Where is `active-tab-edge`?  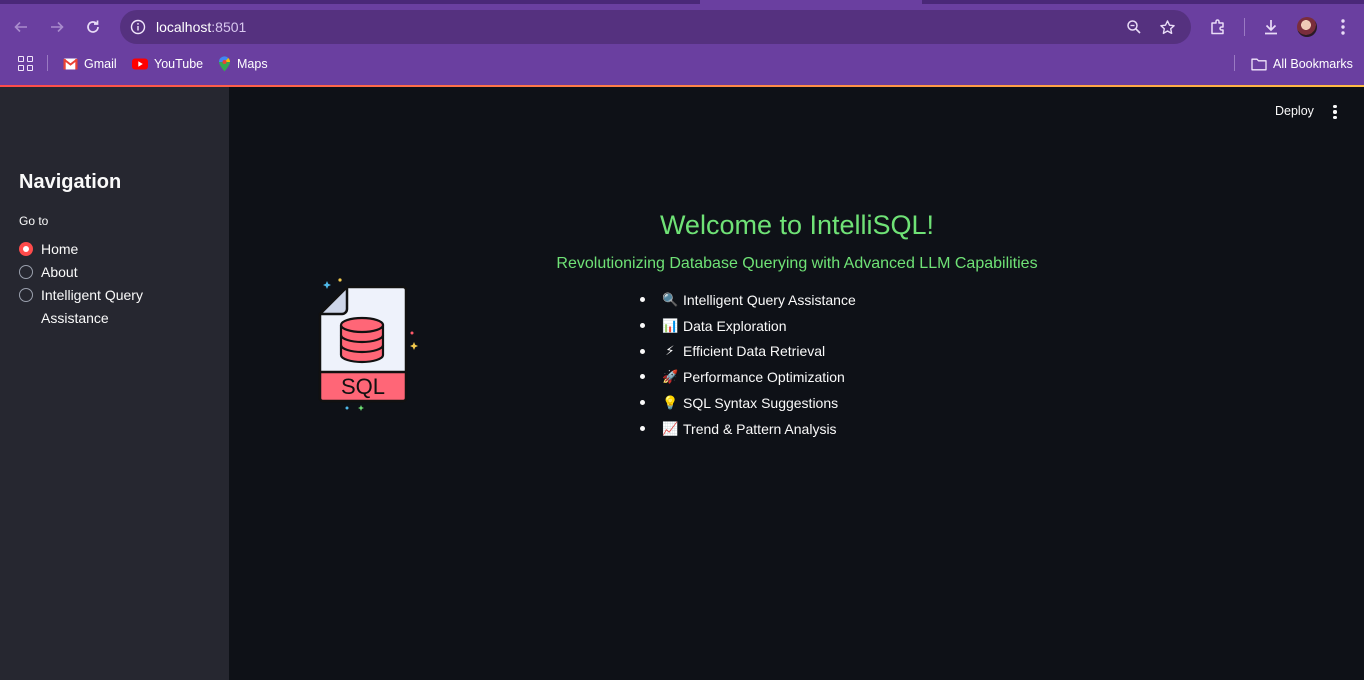 active-tab-edge is located at coordinates (811, 2).